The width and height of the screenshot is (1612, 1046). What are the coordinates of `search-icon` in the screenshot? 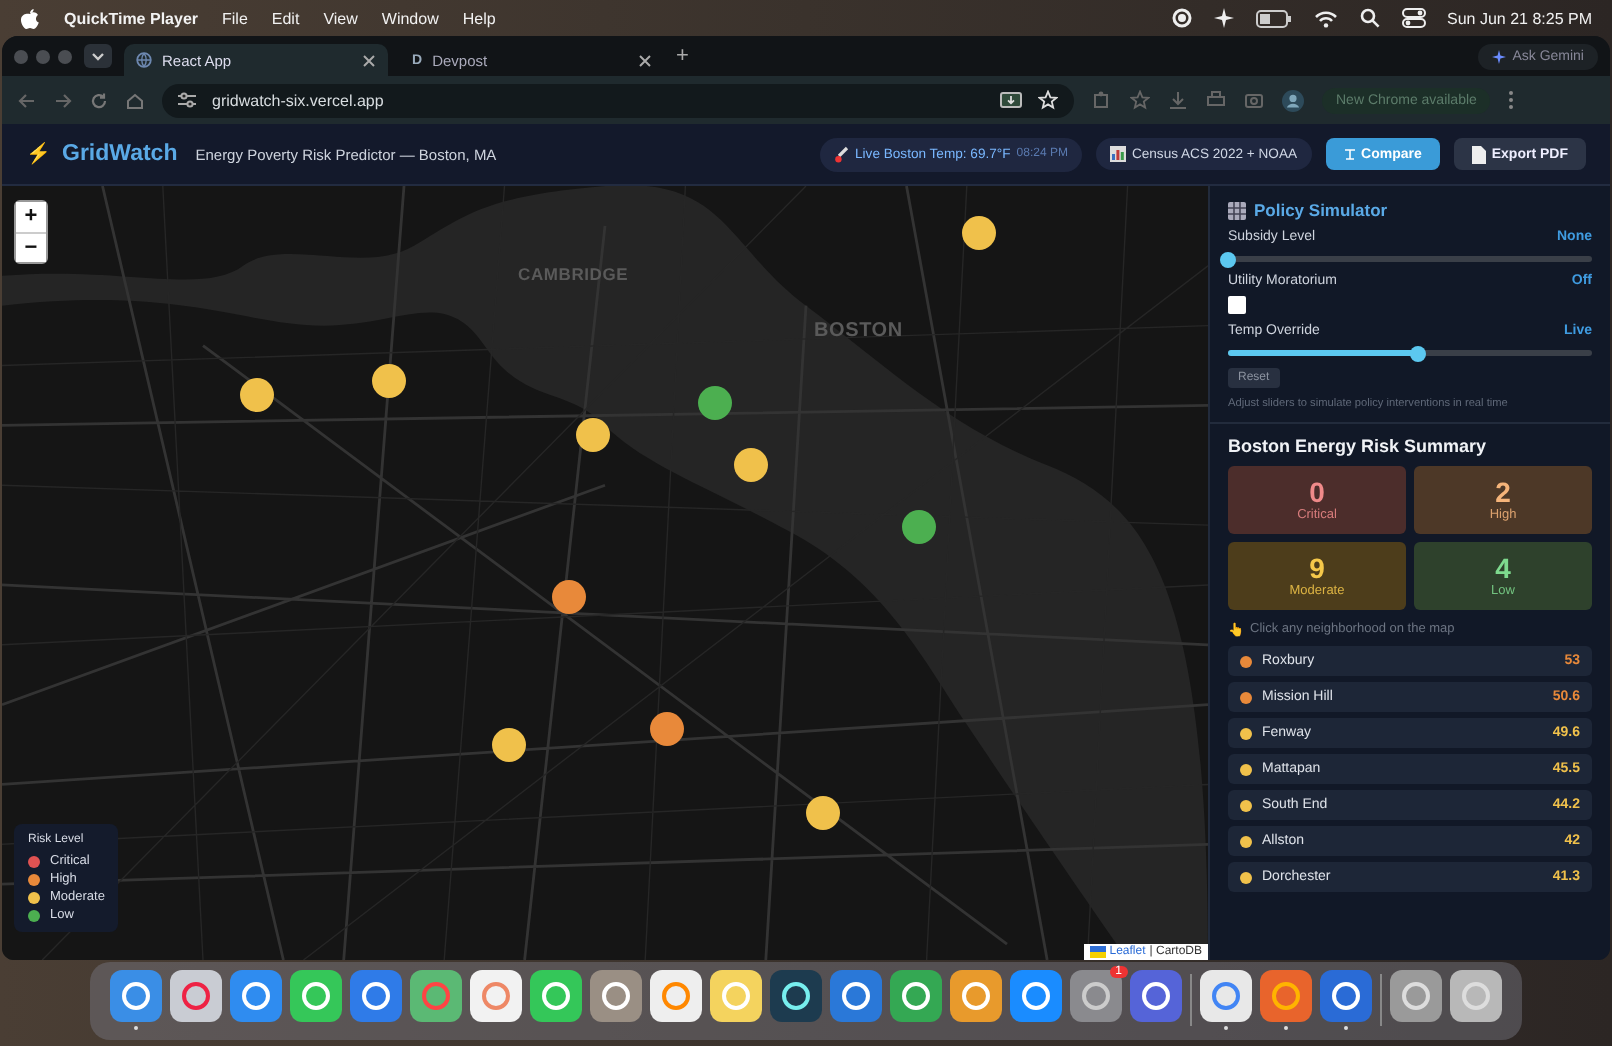 It's located at (1369, 18).